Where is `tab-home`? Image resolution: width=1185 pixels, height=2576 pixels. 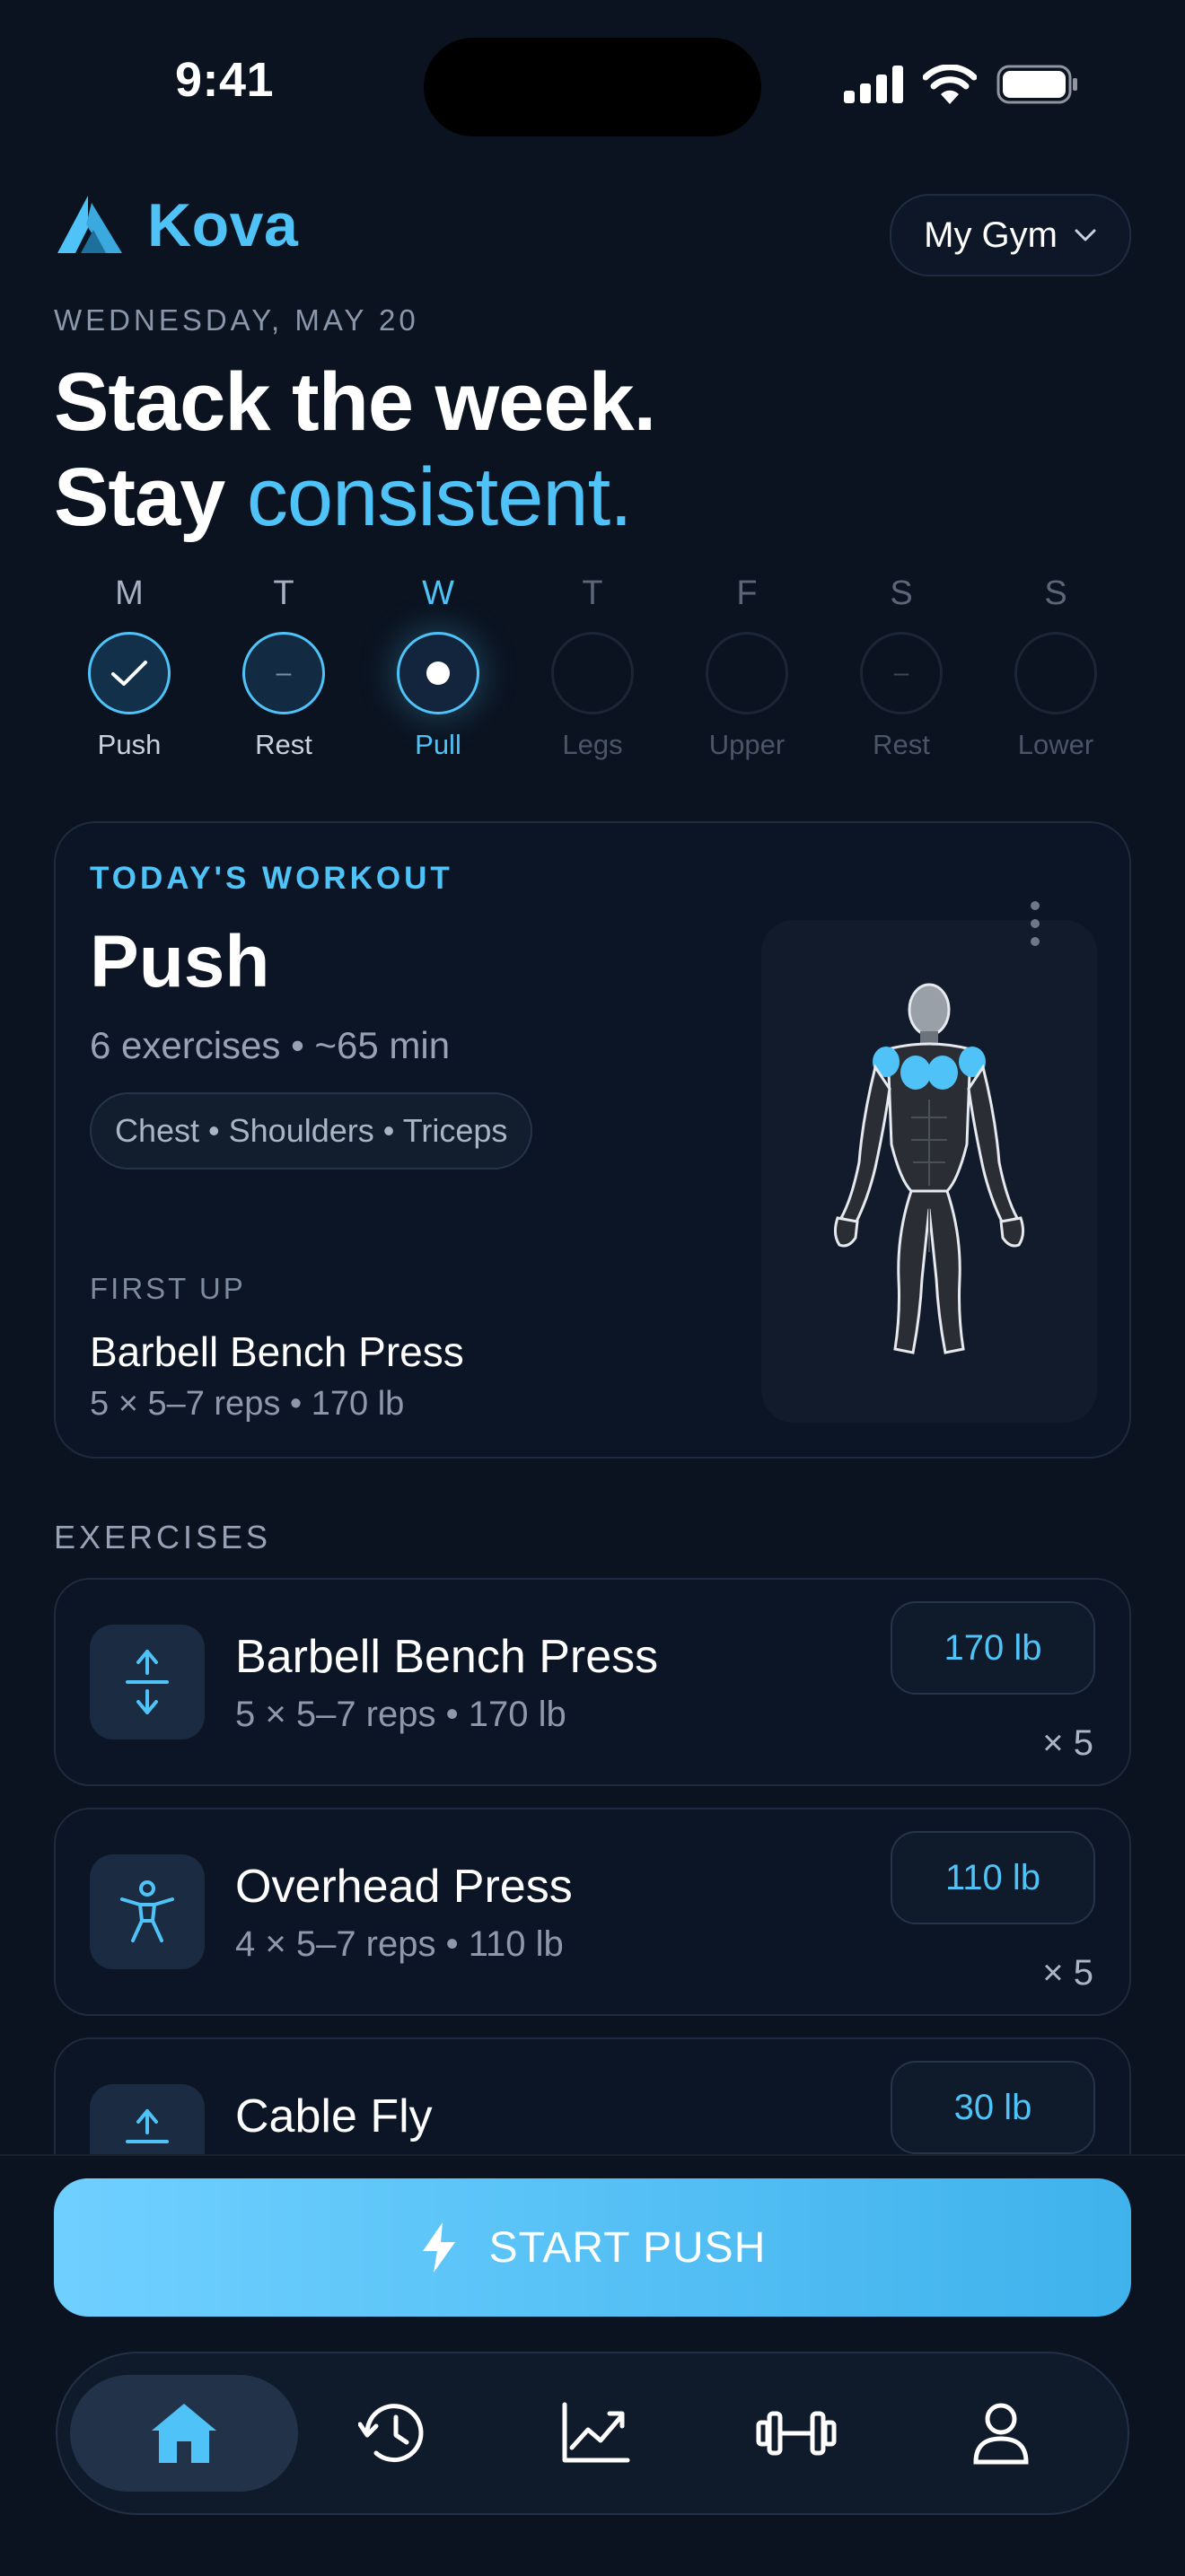
tab-home is located at coordinates (184, 2433).